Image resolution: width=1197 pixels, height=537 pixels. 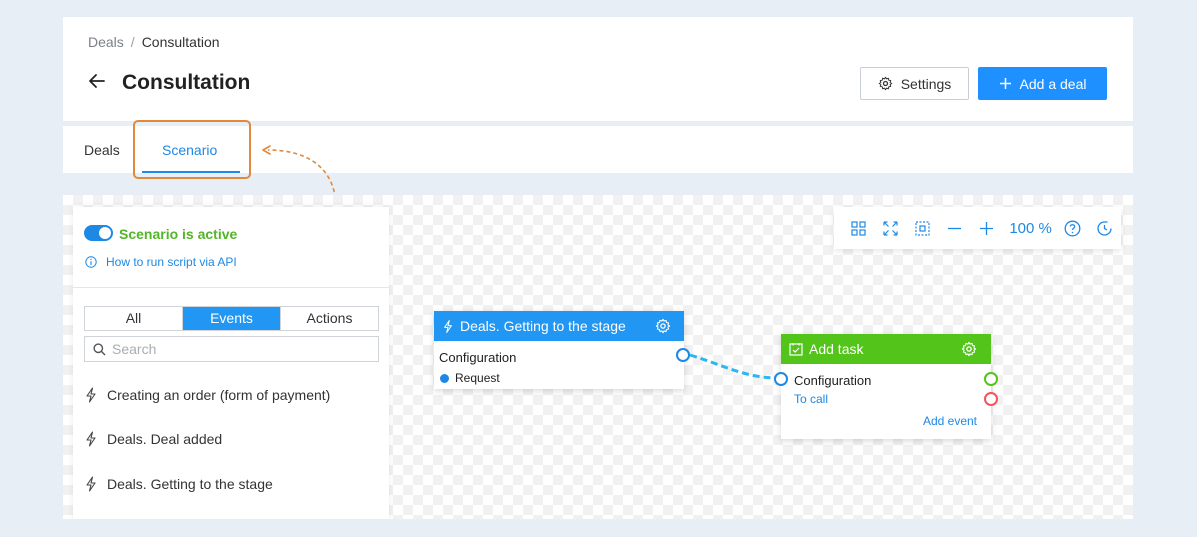 I want to click on settings-button: Settings, so click(x=914, y=83).